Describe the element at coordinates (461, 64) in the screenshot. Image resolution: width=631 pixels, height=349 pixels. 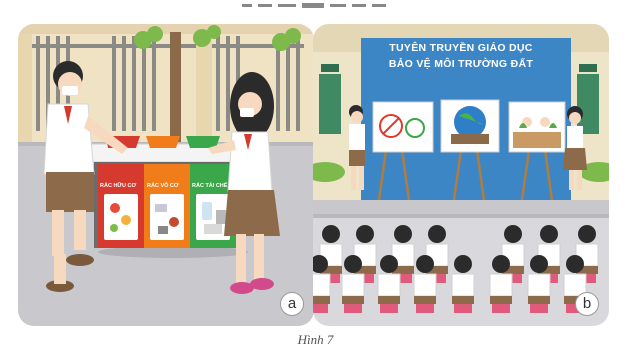
I see `banner-title-line2: BẢO VỆ MÔI TRƯỜNG ĐẤT` at that location.